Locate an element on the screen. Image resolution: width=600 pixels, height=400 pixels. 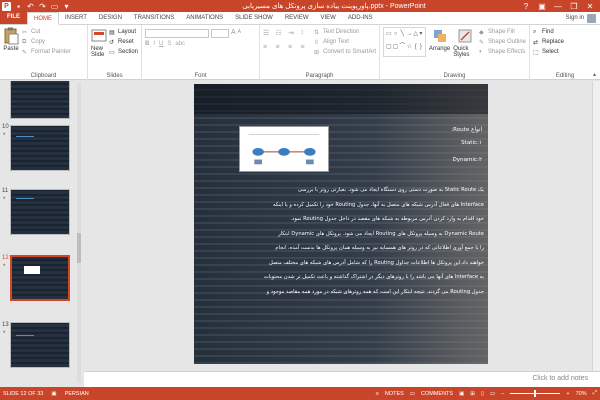
find-button: ⌕ Find is located at coordinates (565, 32).